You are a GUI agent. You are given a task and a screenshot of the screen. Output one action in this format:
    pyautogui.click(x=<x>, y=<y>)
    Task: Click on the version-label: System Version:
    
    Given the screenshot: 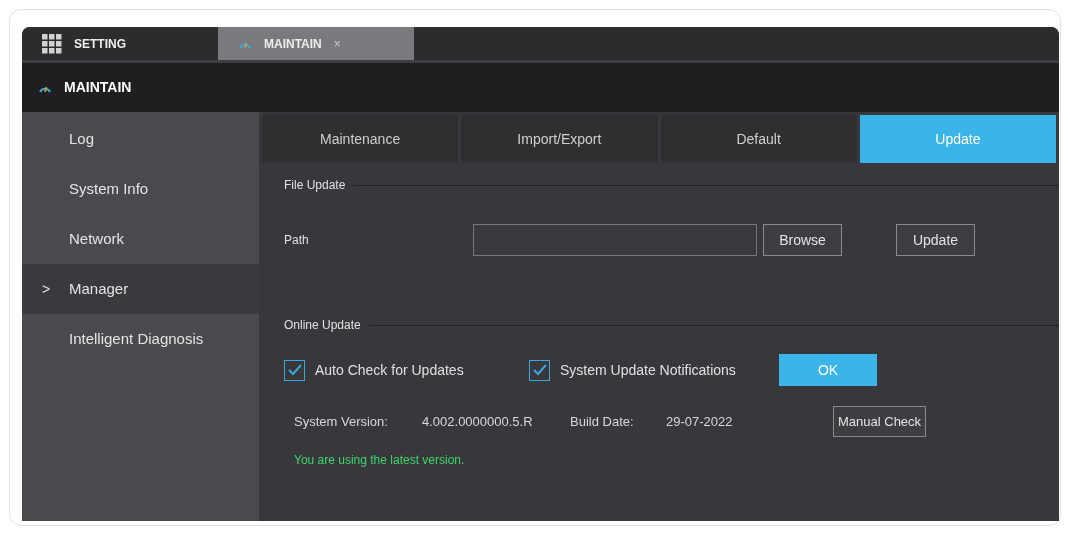 What is the action you would take?
    pyautogui.click(x=341, y=421)
    